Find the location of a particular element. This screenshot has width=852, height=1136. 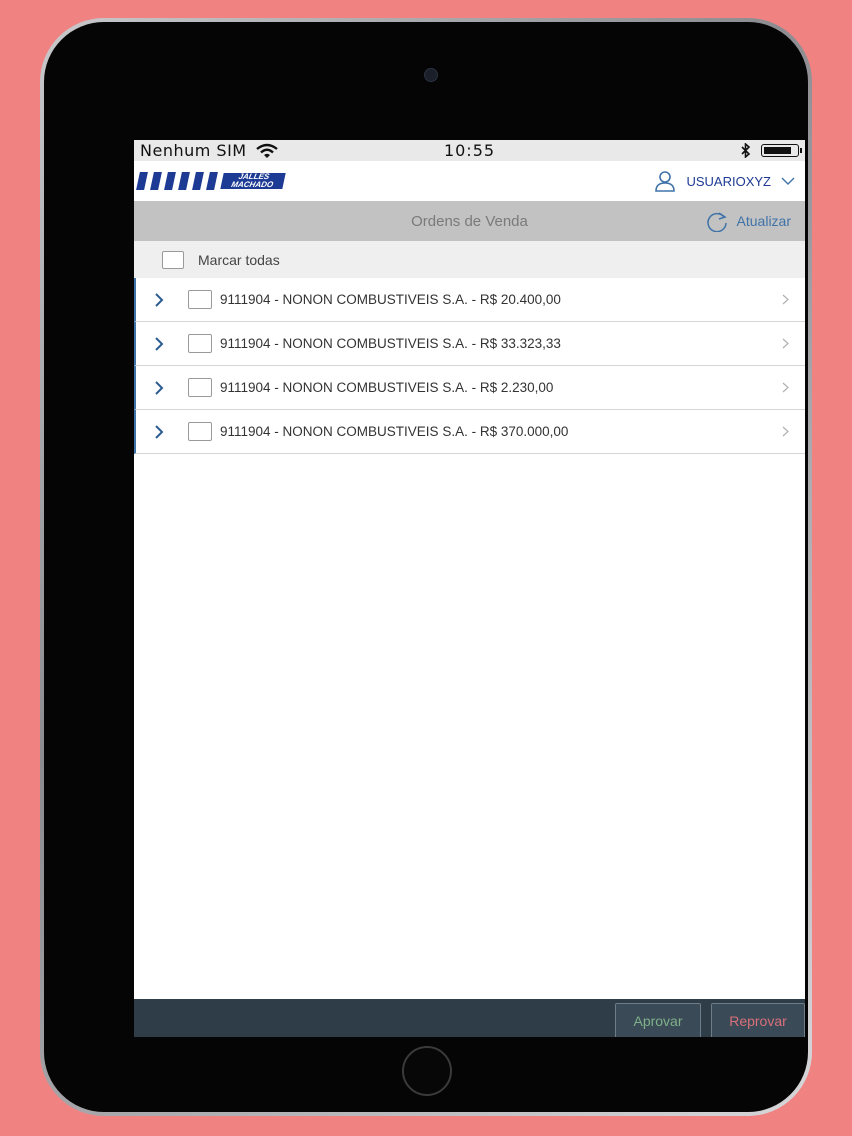

battery-icon is located at coordinates (781, 150).